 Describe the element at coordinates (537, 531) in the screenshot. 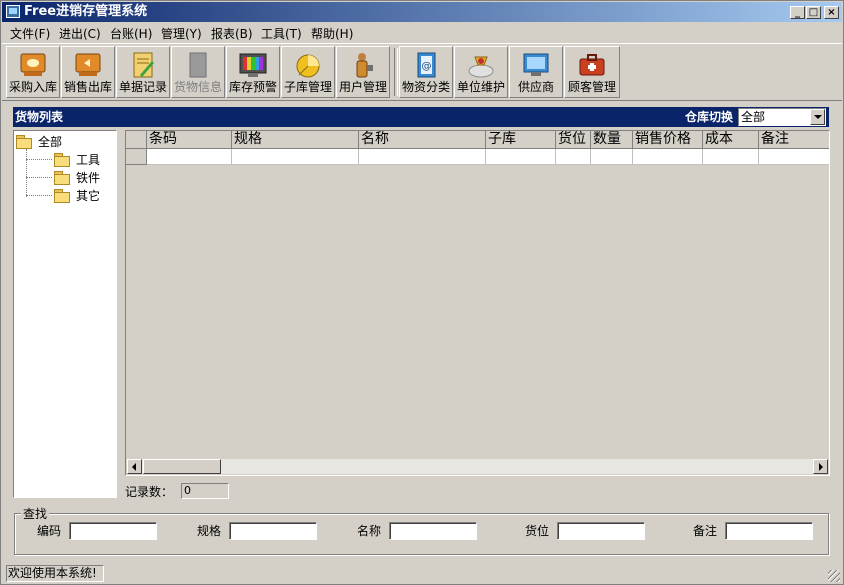

I see `location-label: 货位` at that location.